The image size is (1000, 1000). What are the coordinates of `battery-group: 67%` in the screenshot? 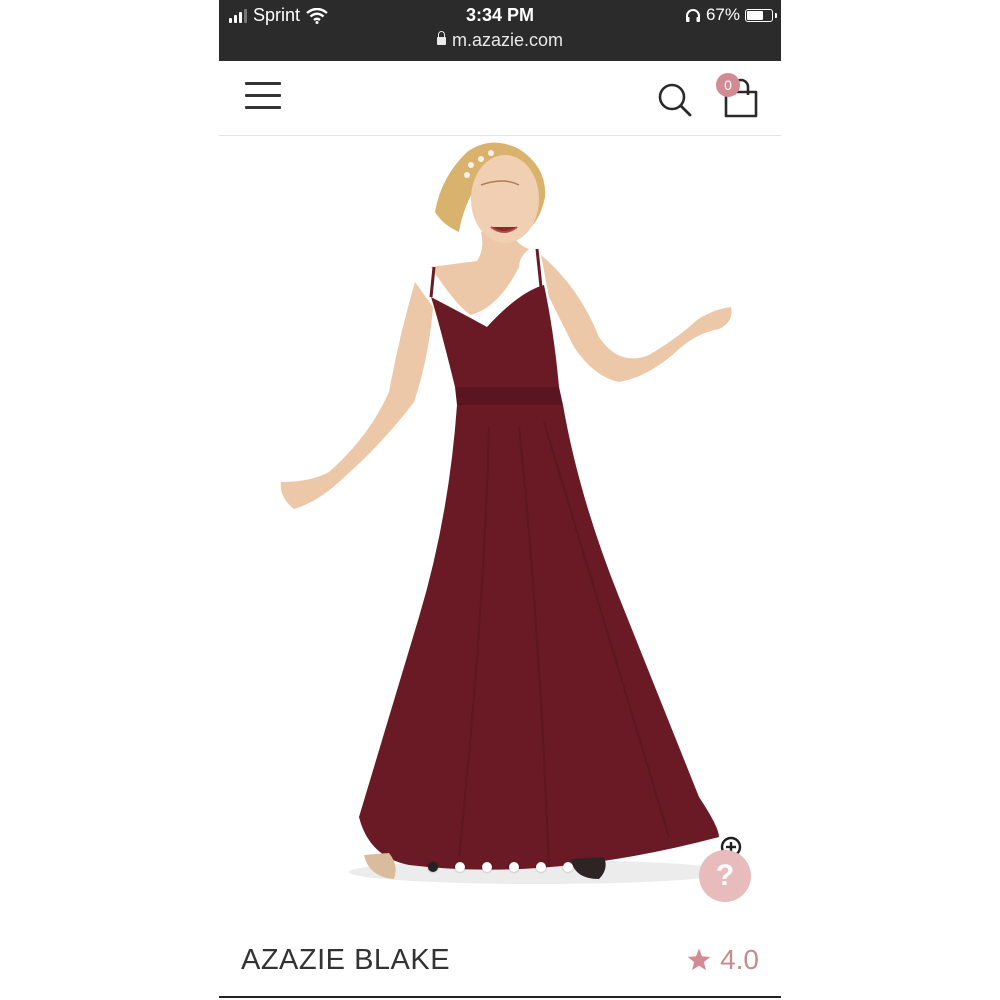 It's located at (731, 15).